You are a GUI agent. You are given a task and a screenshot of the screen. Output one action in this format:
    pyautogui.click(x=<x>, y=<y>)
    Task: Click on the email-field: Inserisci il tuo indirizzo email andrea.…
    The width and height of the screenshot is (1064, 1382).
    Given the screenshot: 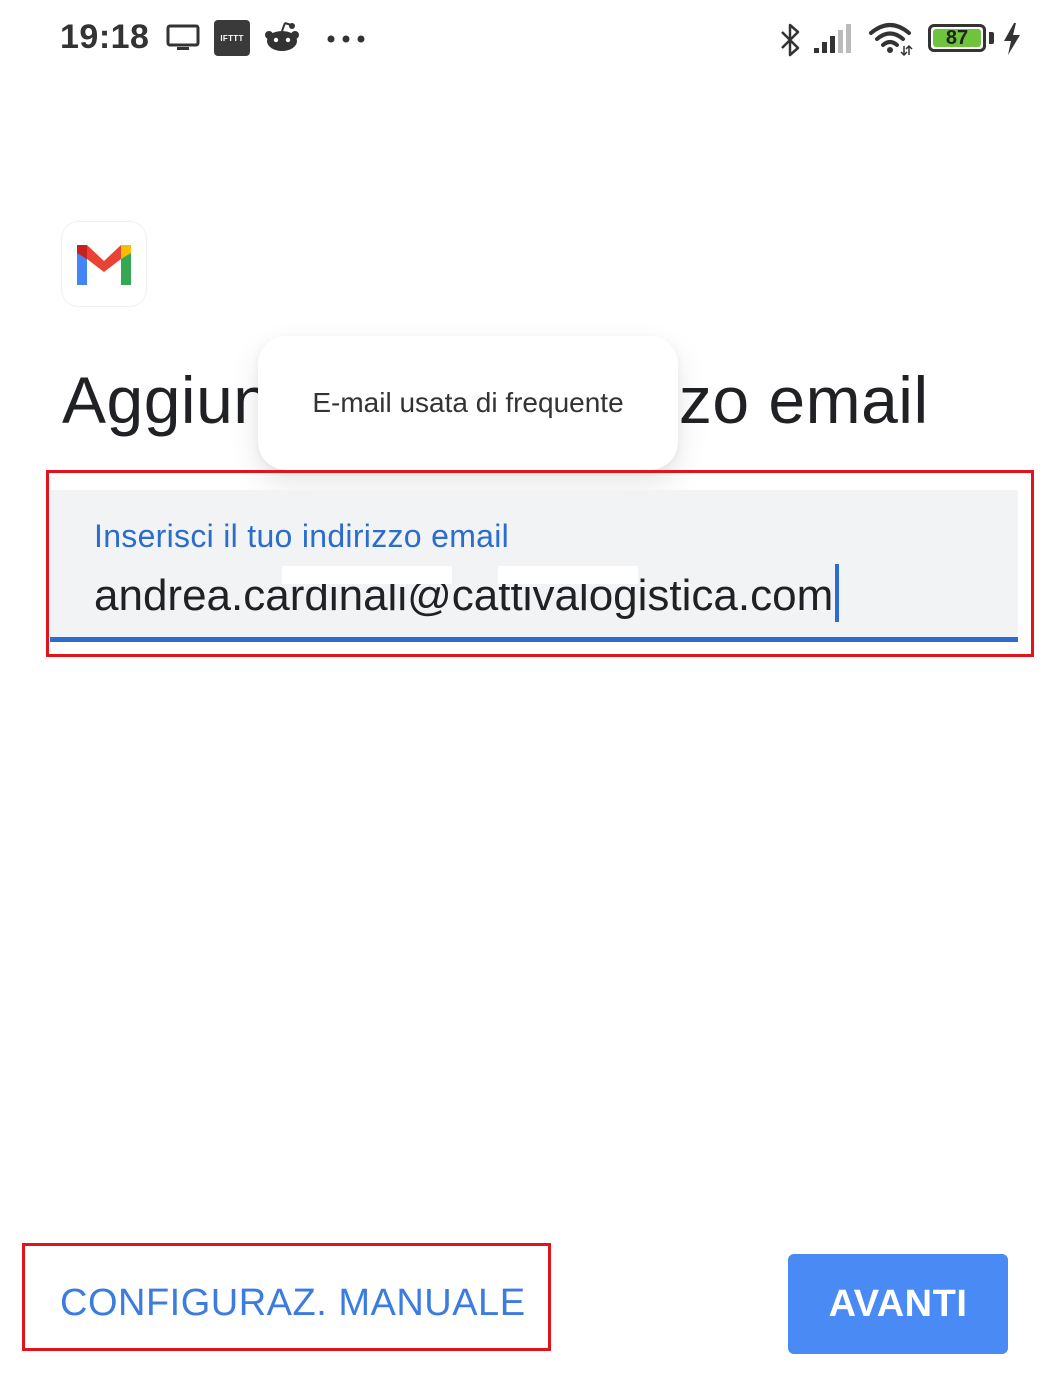 What is the action you would take?
    pyautogui.click(x=534, y=566)
    